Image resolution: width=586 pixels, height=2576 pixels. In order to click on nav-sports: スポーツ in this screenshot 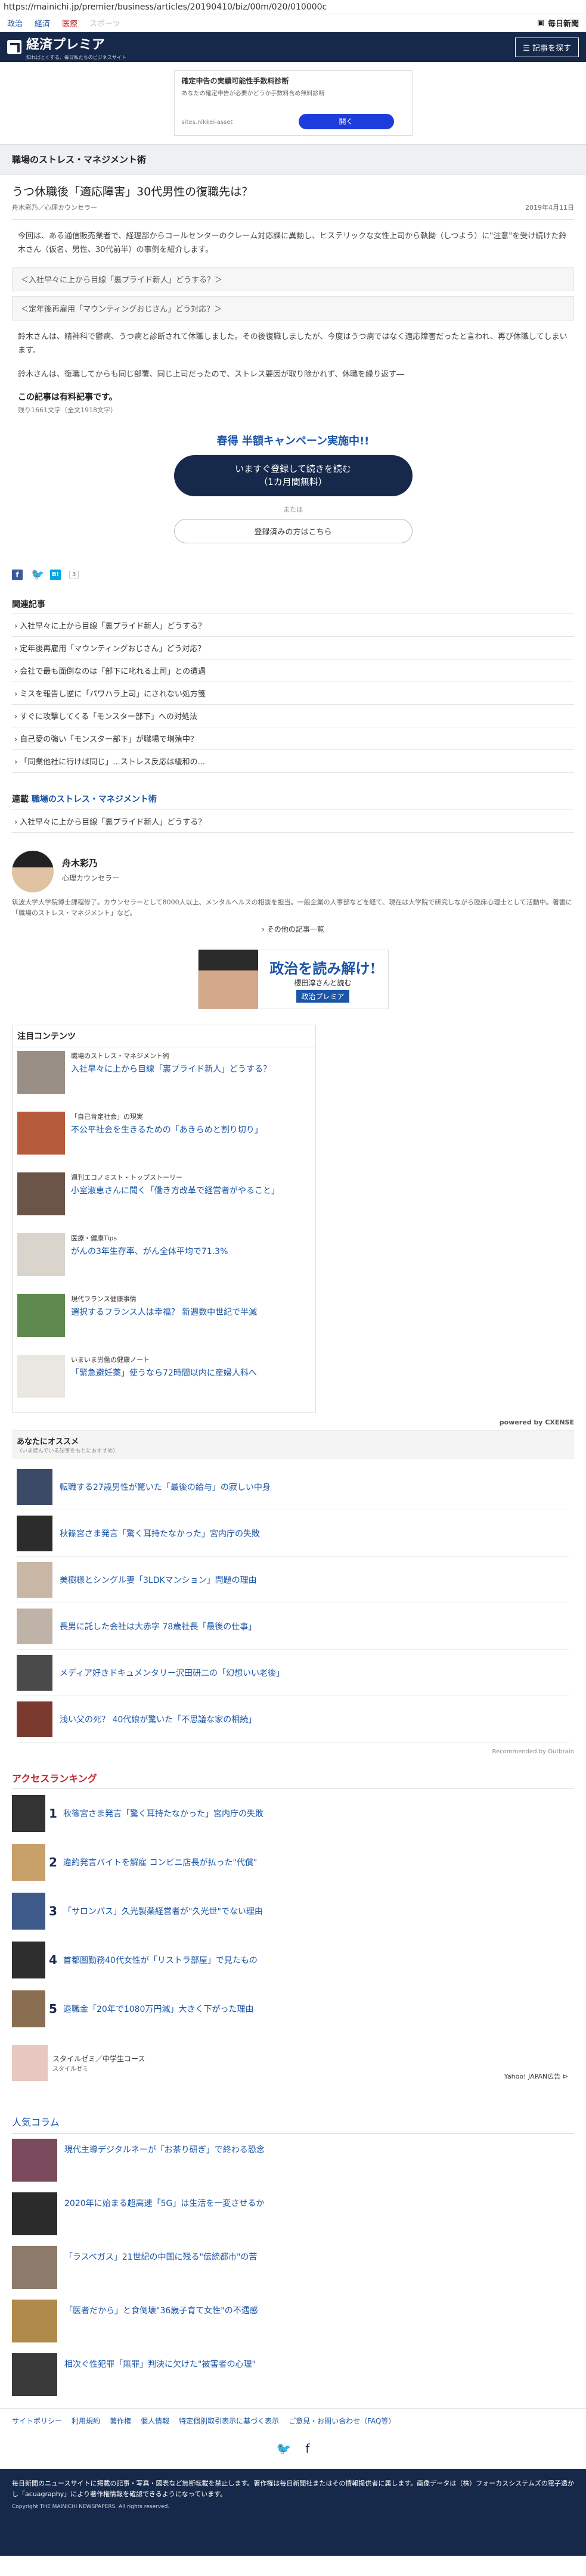, I will do `click(104, 23)`.